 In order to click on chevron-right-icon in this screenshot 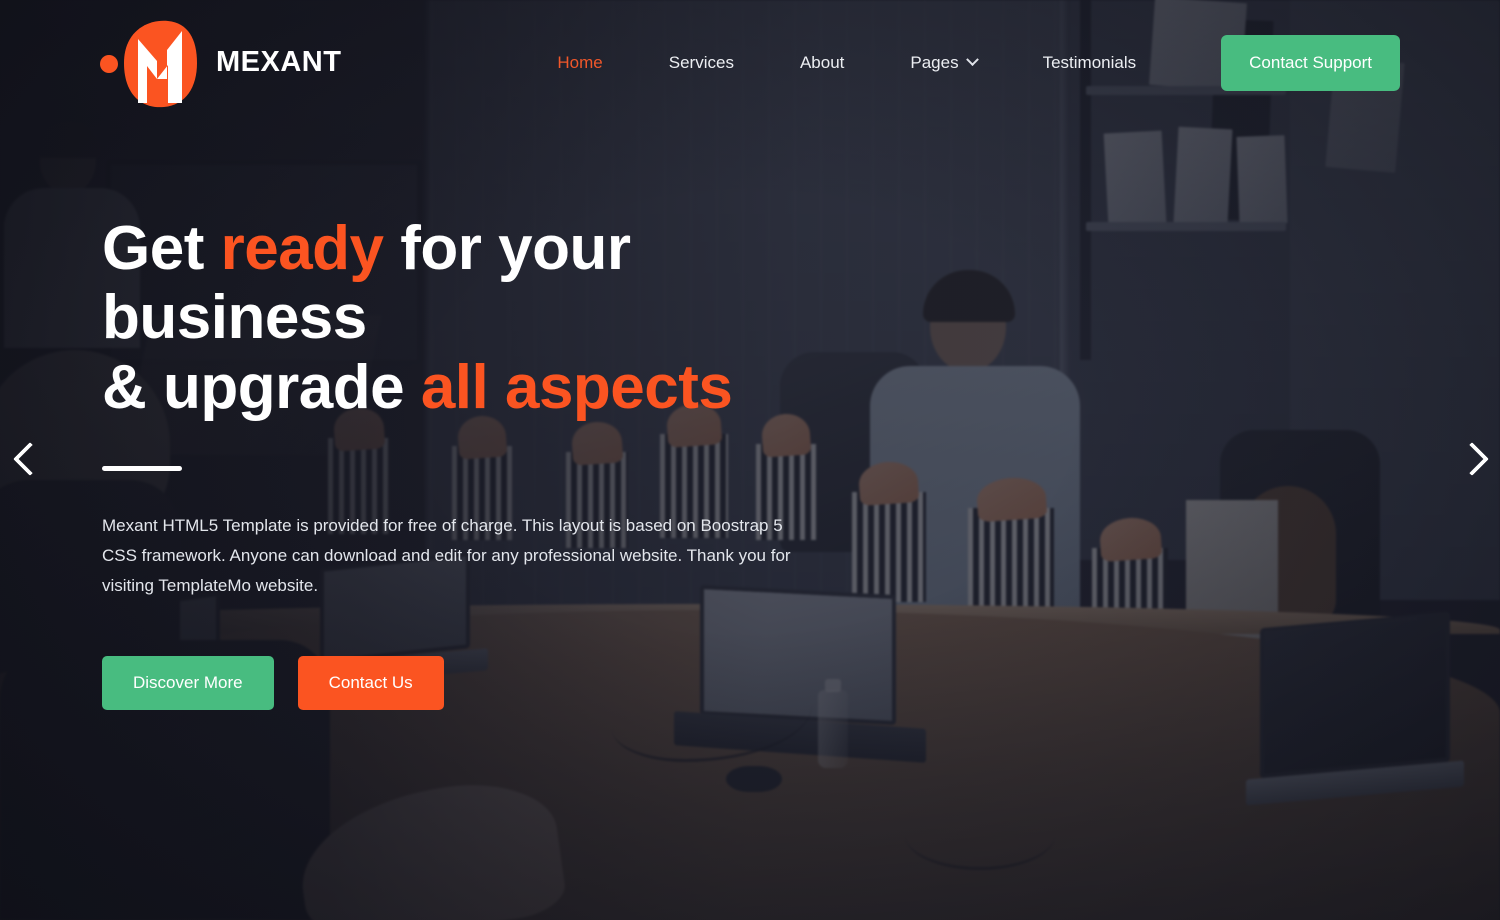, I will do `click(1472, 459)`.